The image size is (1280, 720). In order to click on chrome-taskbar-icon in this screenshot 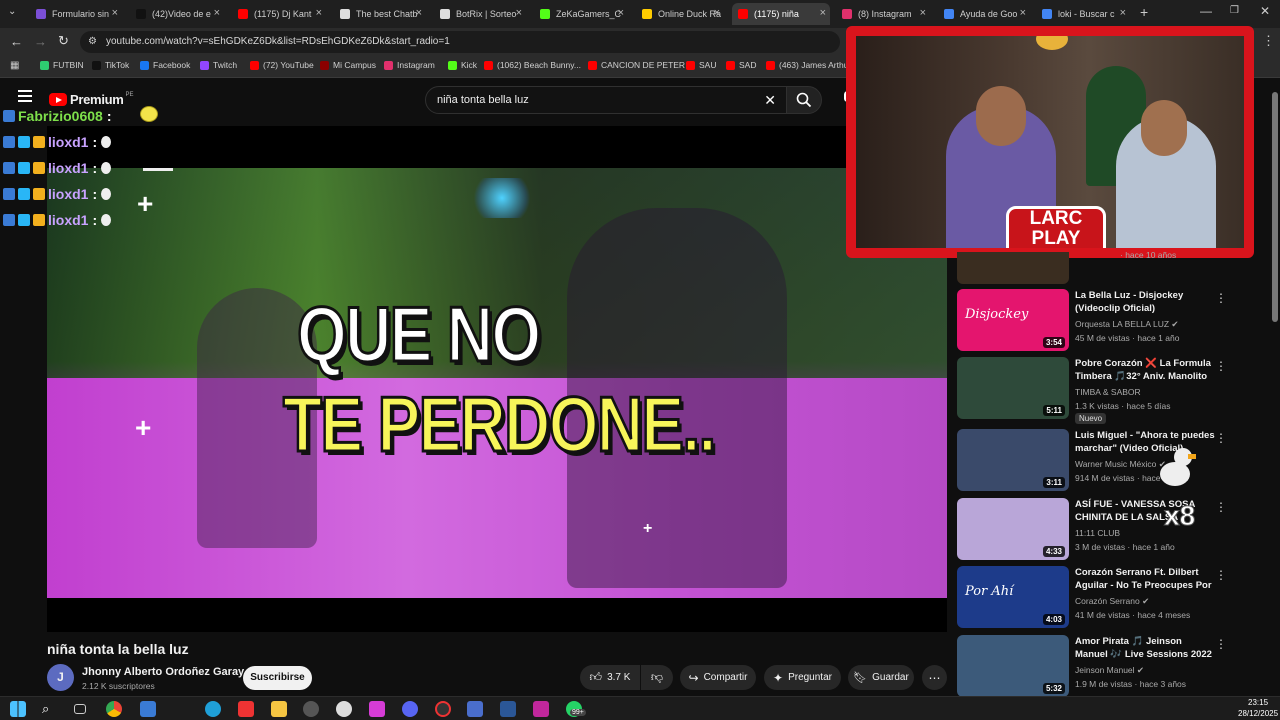, I will do `click(114, 709)`.